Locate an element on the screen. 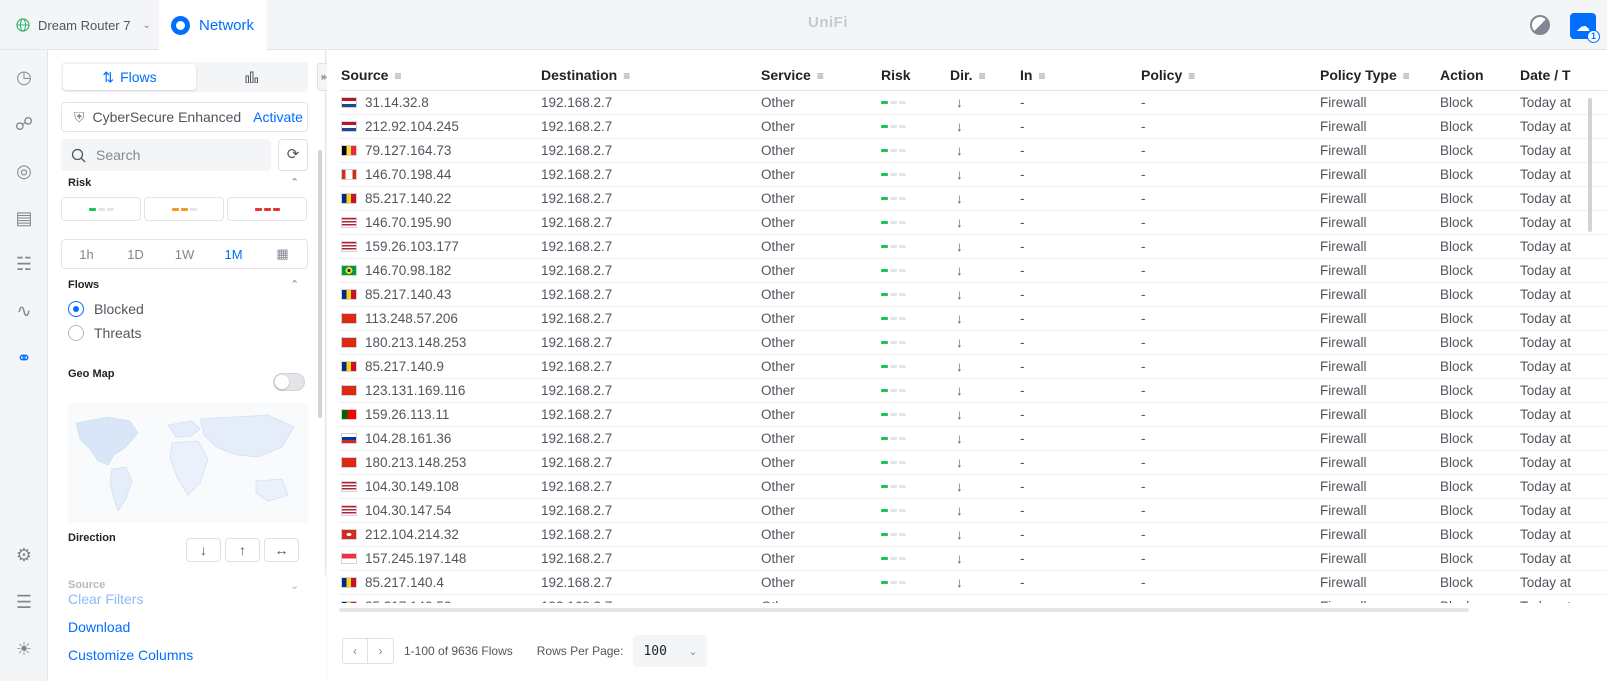 The image size is (1607, 681). column-header-source: Source ≡ is located at coordinates (439, 75).